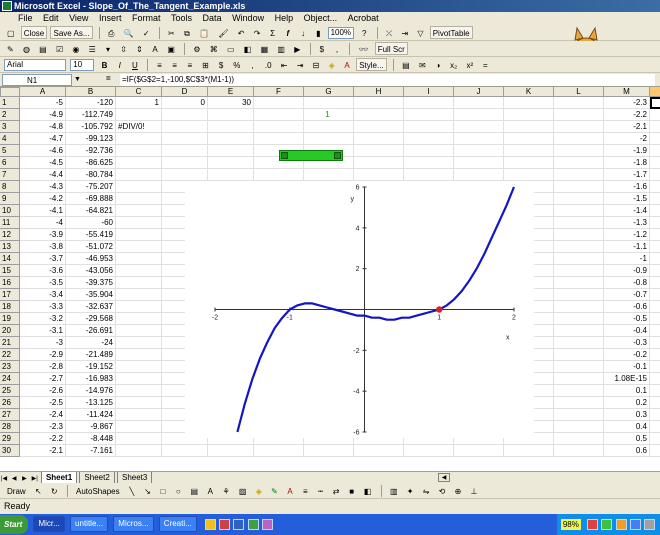 The height and width of the screenshot is (535, 660). Describe the element at coordinates (43, 451) in the screenshot. I see `cell-a30: -2.1` at that location.